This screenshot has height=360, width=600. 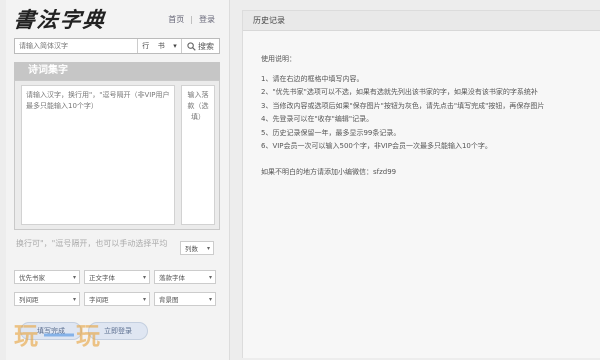 I want to click on instruction-line: 6、VIP会员一次可以输入500个字，非VIP会员一次最多只能输入10个字。, so click(x=376, y=146).